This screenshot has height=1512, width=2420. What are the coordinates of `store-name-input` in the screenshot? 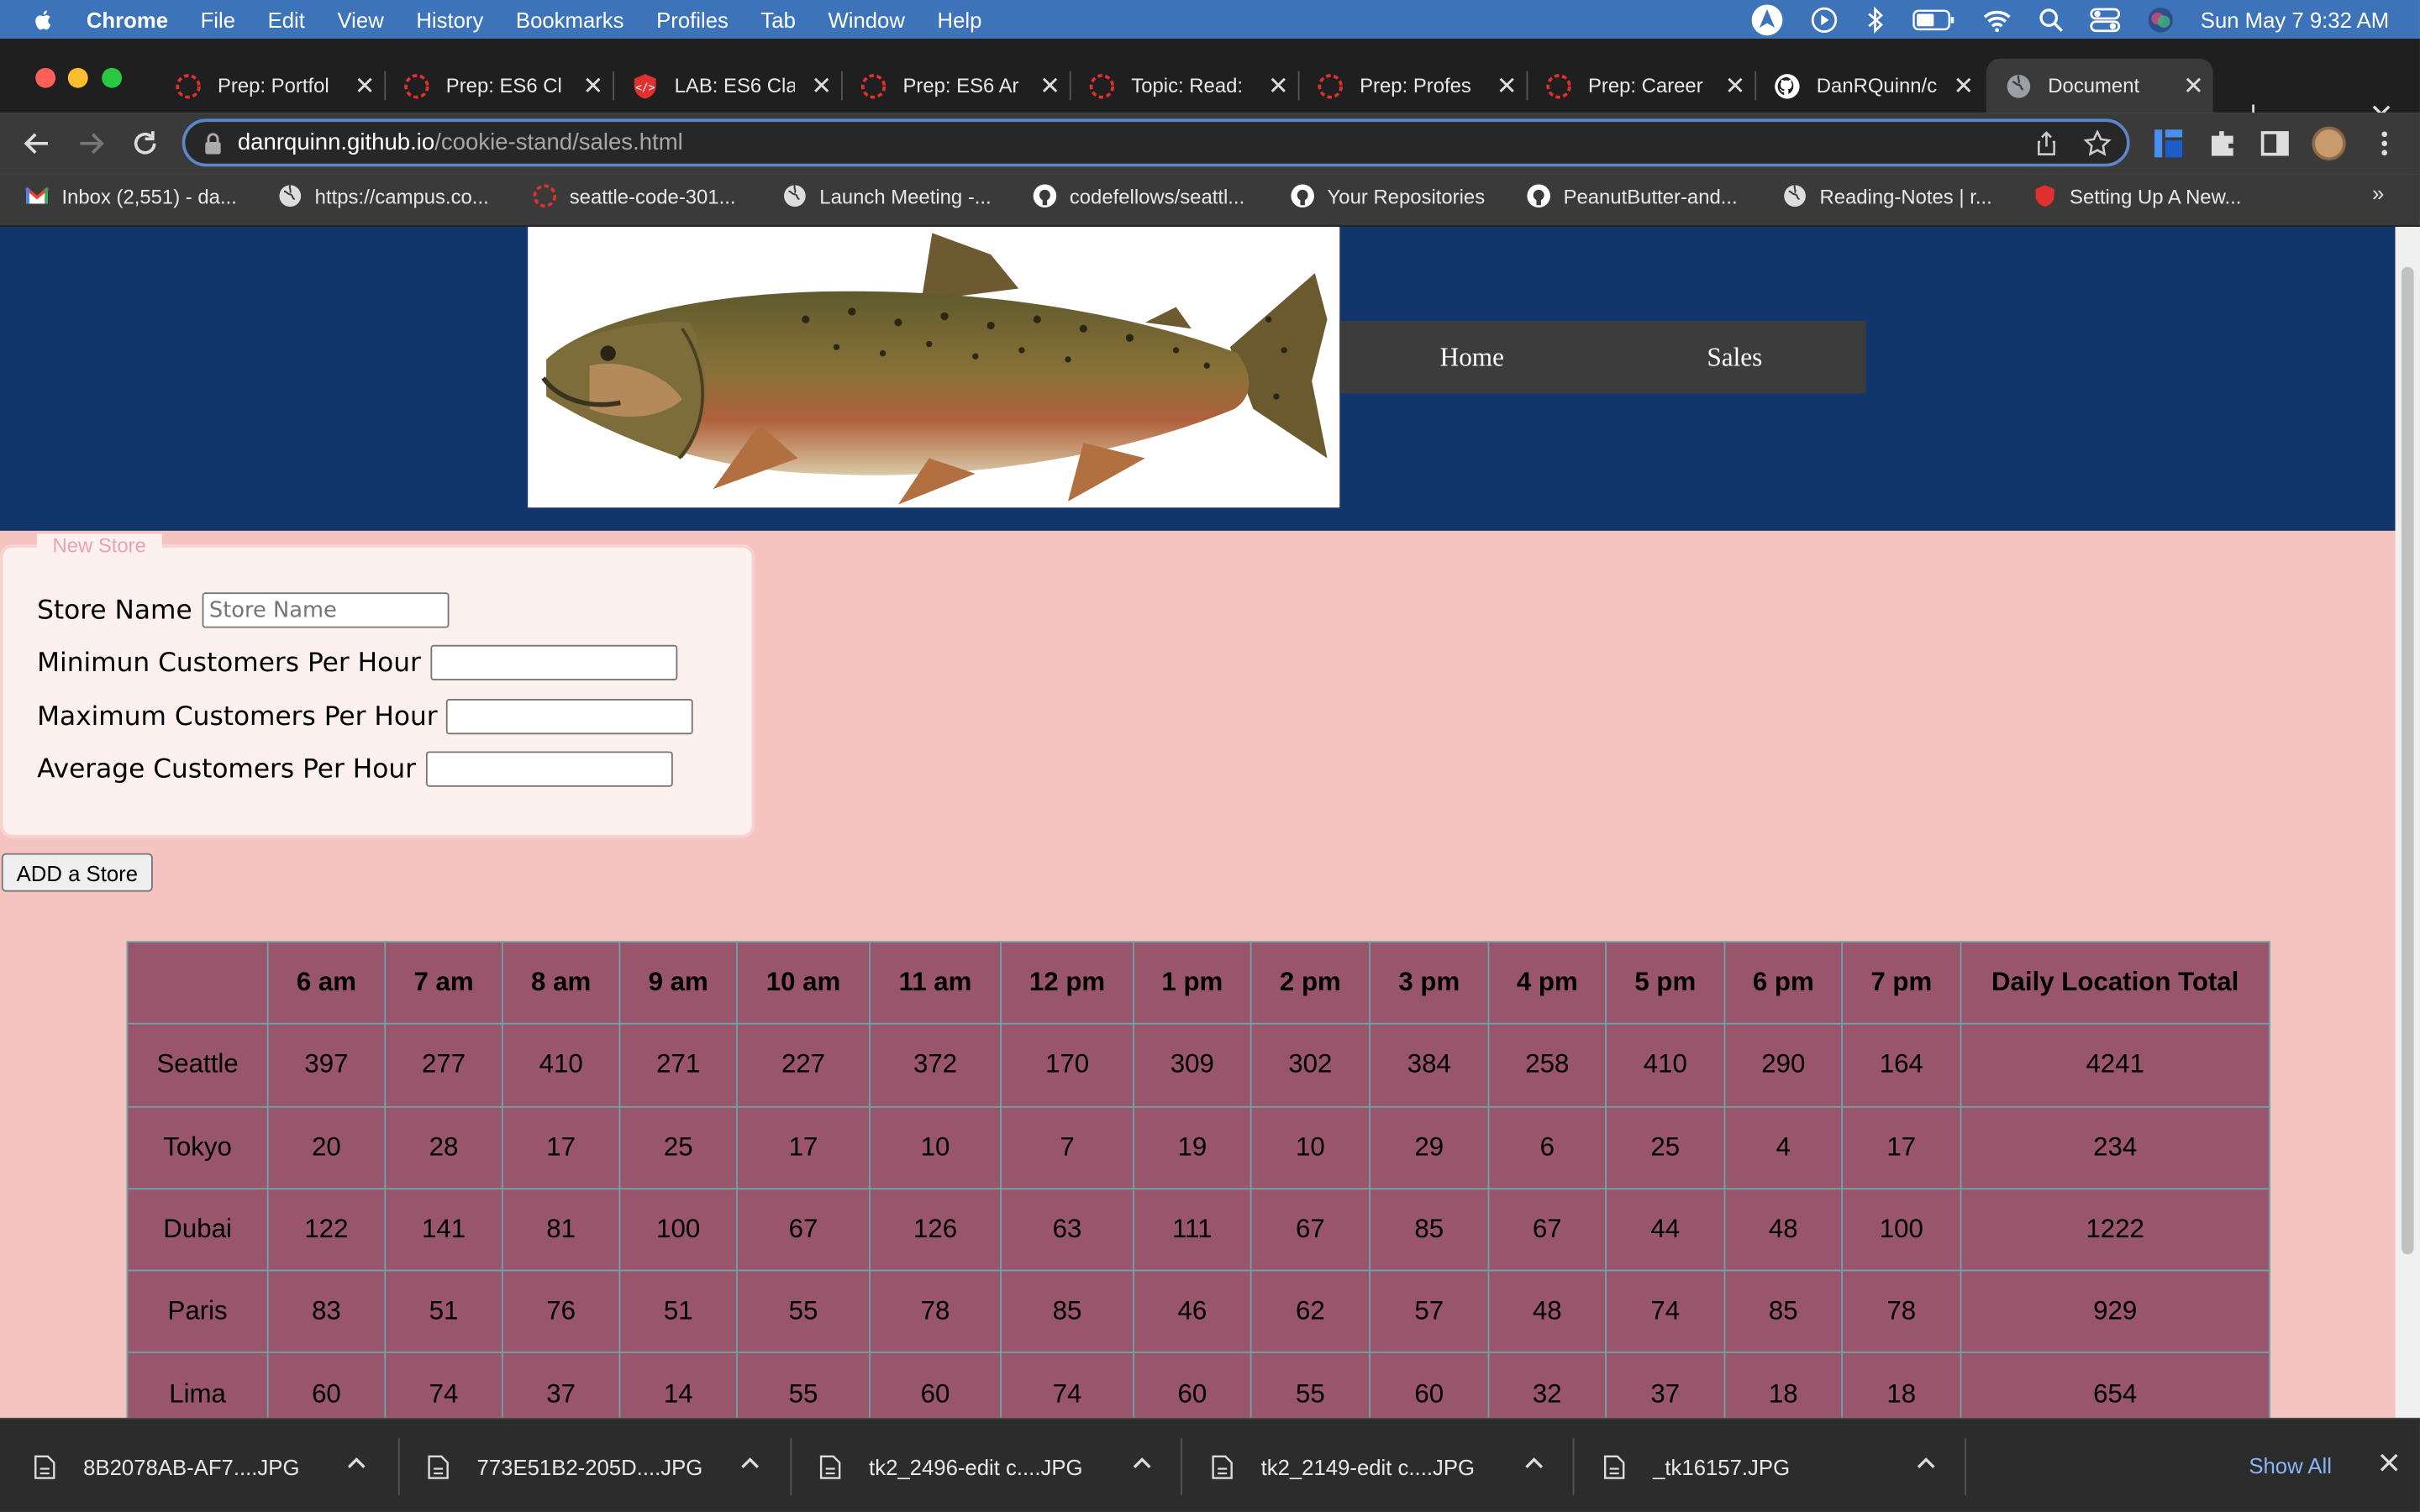 It's located at (325, 610).